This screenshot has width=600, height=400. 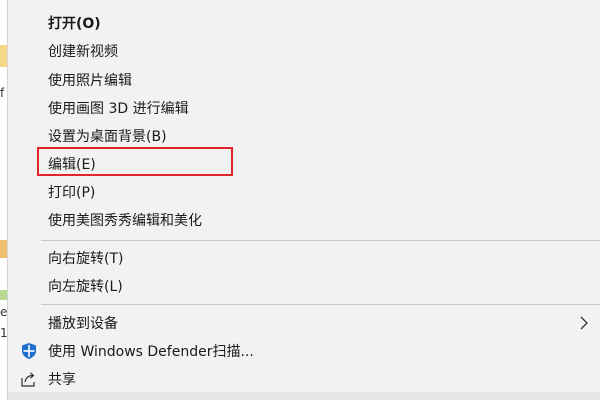 What do you see at coordinates (304, 51) in the screenshot?
I see `menu-item-create-video: 创建新视频` at bounding box center [304, 51].